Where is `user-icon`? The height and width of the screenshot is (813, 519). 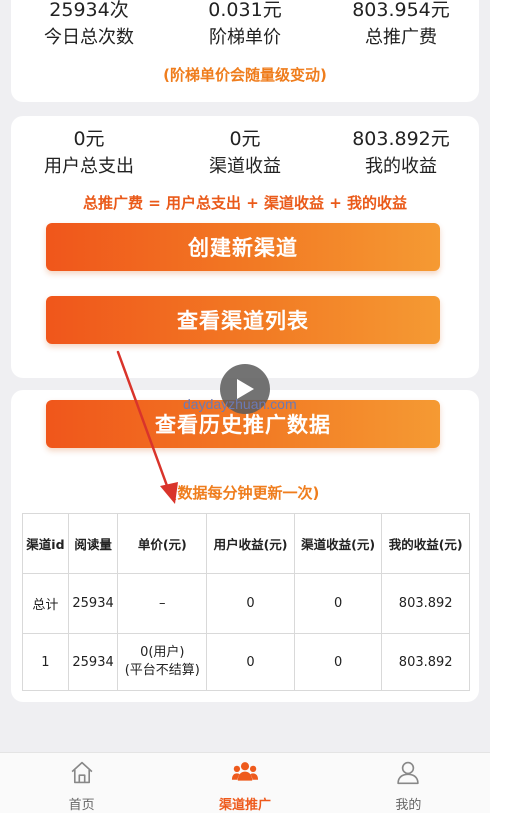
user-icon is located at coordinates (408, 773).